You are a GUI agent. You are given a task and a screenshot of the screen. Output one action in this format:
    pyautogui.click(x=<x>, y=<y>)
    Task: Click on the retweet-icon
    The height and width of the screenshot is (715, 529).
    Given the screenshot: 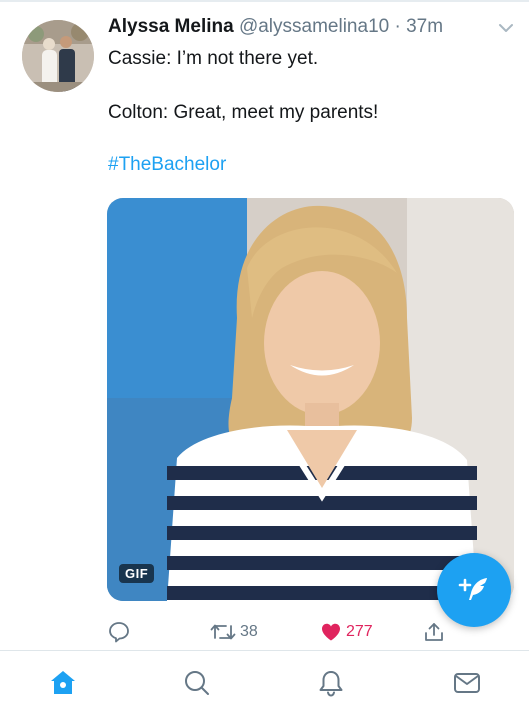 What is the action you would take?
    pyautogui.click(x=223, y=632)
    